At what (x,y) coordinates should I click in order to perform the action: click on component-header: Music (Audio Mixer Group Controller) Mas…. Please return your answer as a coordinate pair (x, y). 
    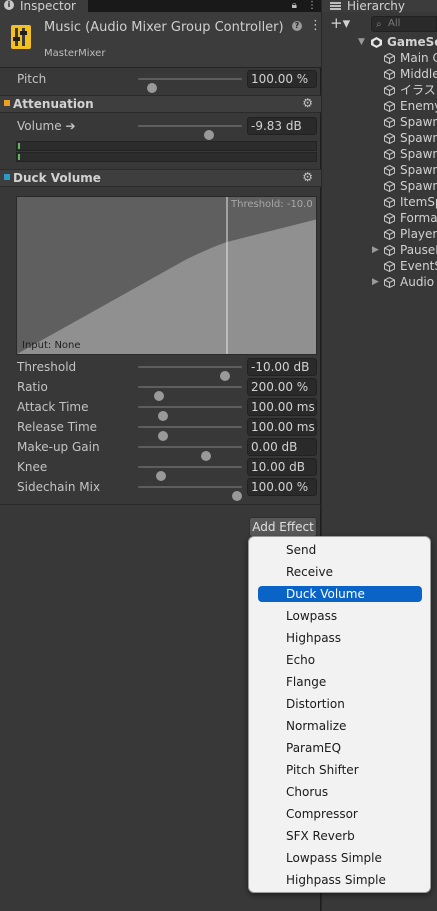
    Looking at the image, I should click on (161, 40).